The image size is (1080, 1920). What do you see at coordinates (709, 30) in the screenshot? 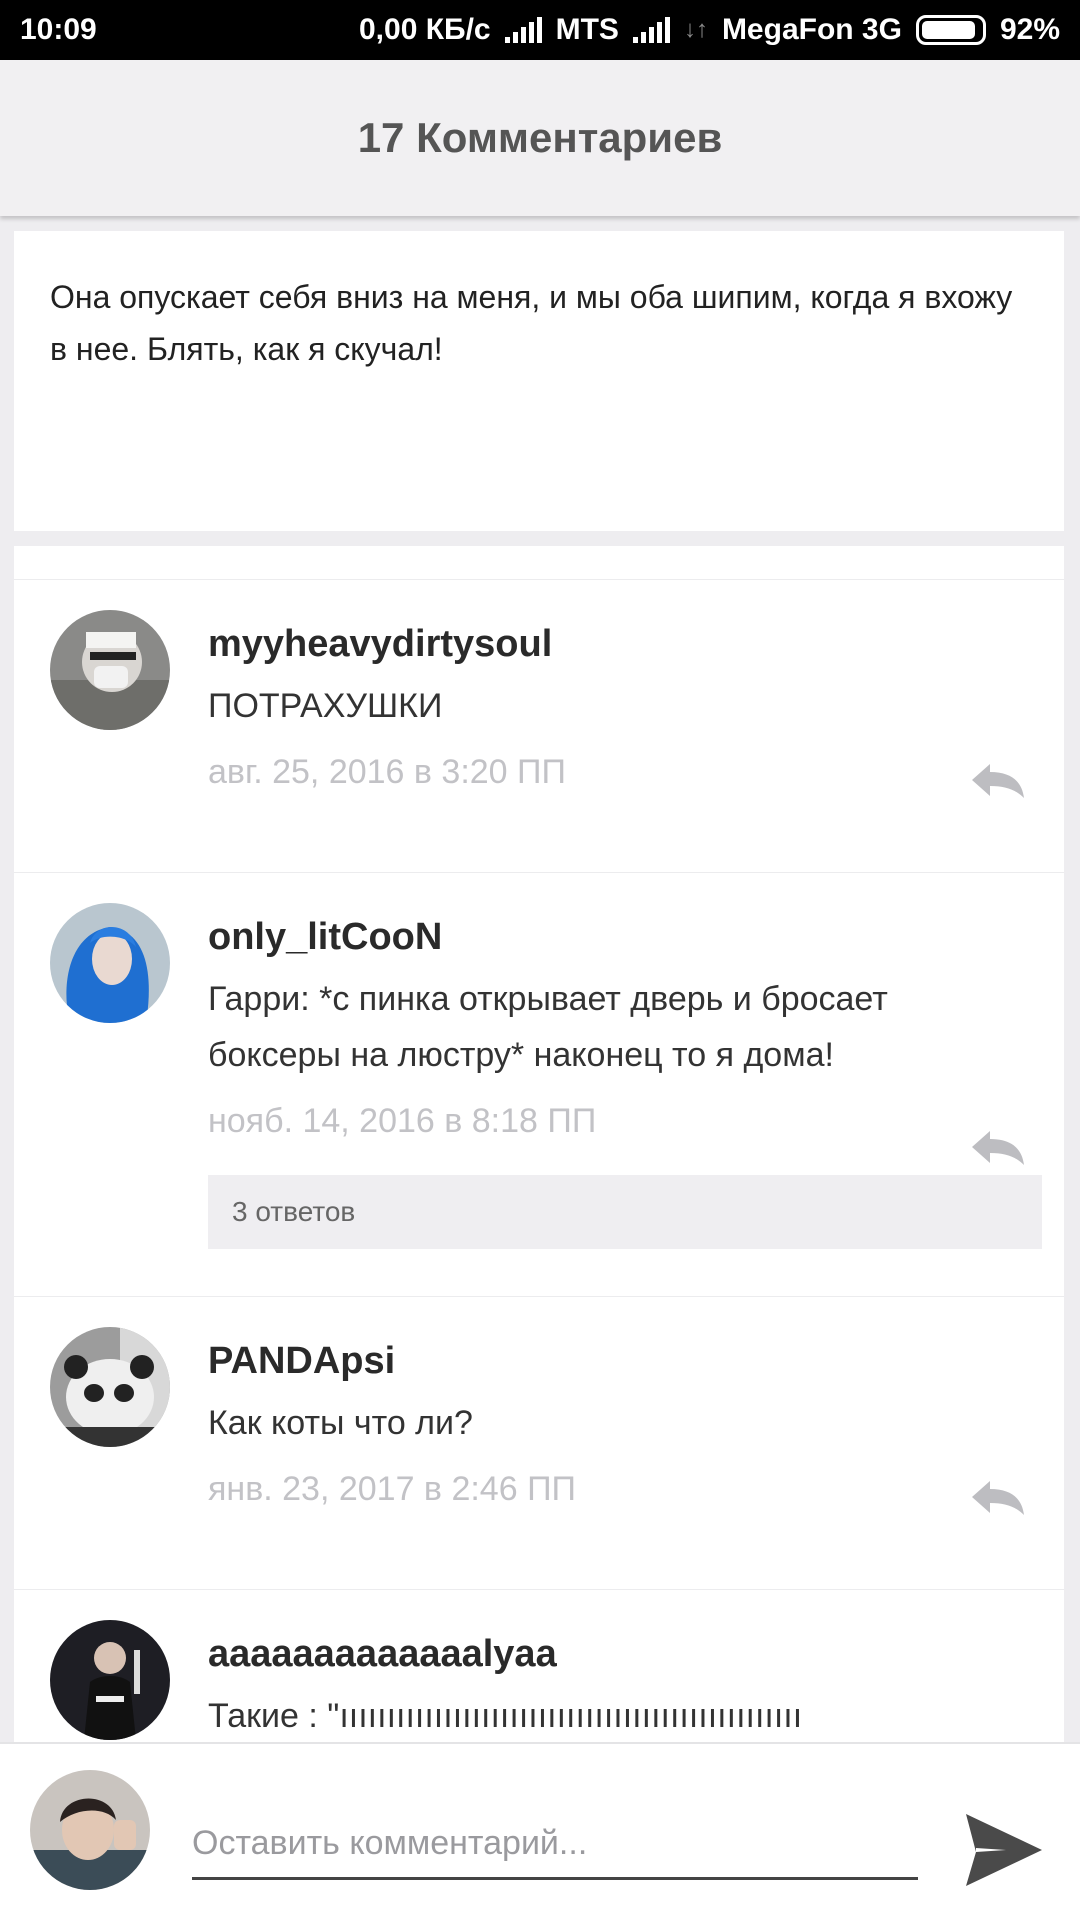
I see `status-indicators: 0,00 КБ/с MTS ↓↑ MegaFon 3G 92%` at bounding box center [709, 30].